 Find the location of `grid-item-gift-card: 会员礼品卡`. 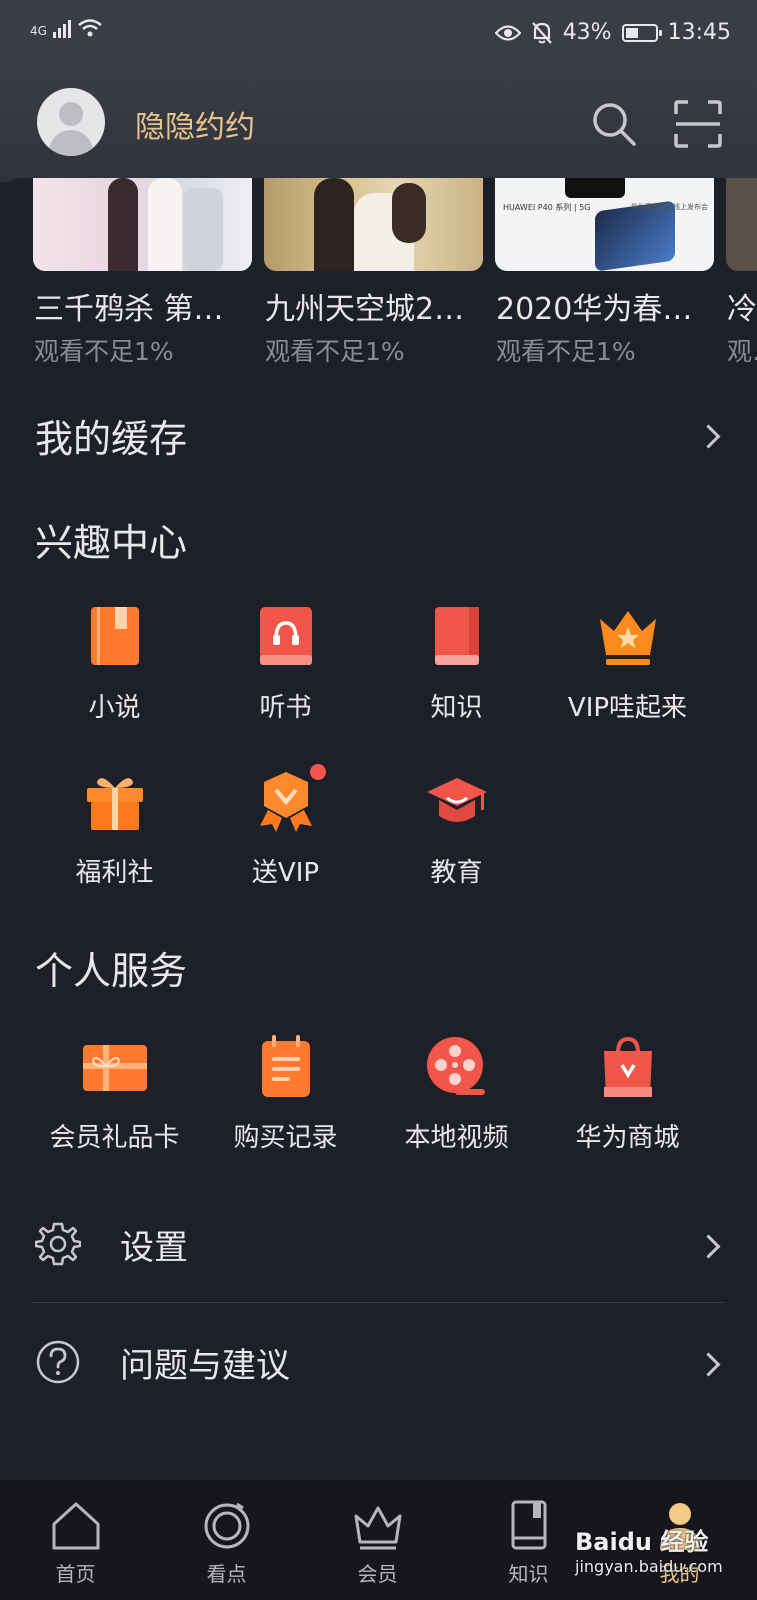

grid-item-gift-card: 会员礼品卡 is located at coordinates (114, 1094).